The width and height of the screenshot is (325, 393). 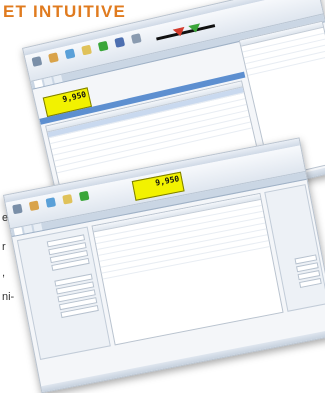 I want to click on printer-icon, so click(x=119, y=42).